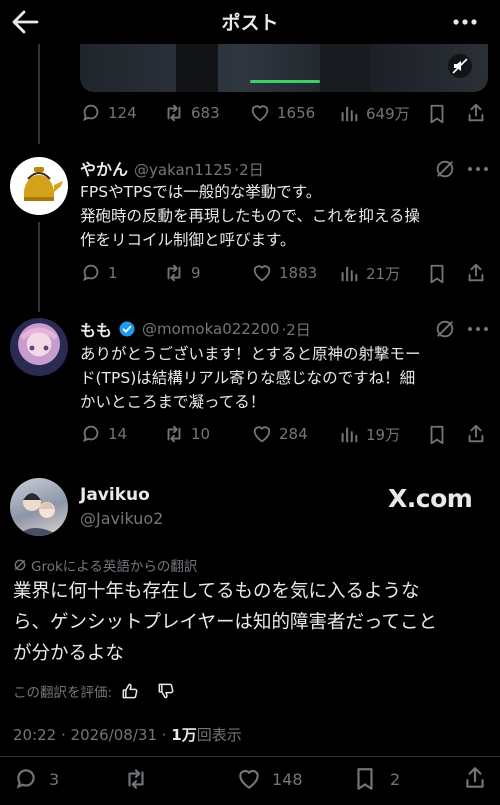 This screenshot has width=500, height=805. Describe the element at coordinates (39, 339) in the screenshot. I see `anime-avatar-icon` at that location.